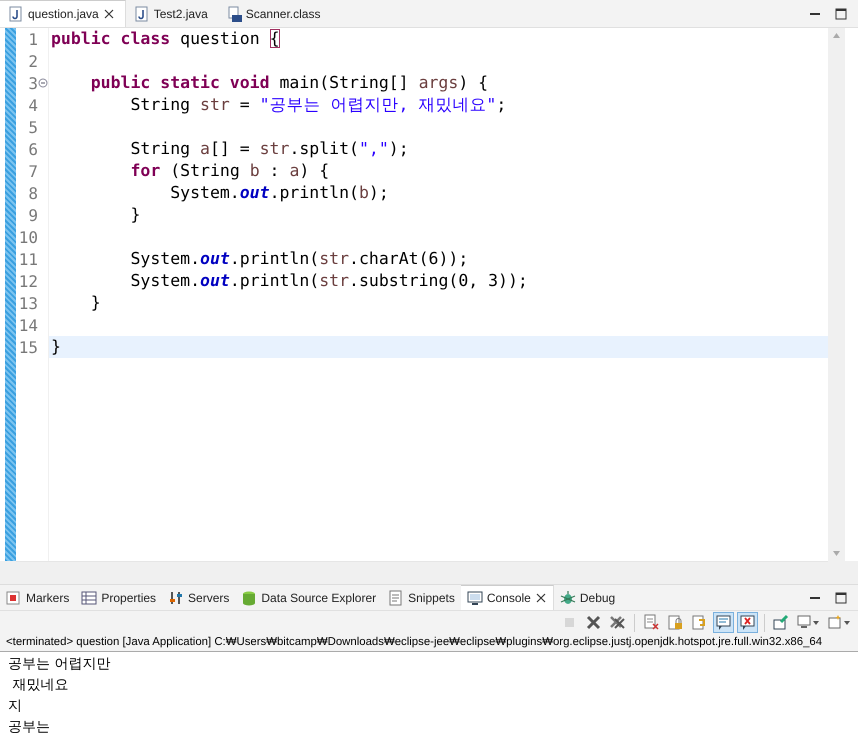  I want to click on tab: Properties, so click(118, 597).